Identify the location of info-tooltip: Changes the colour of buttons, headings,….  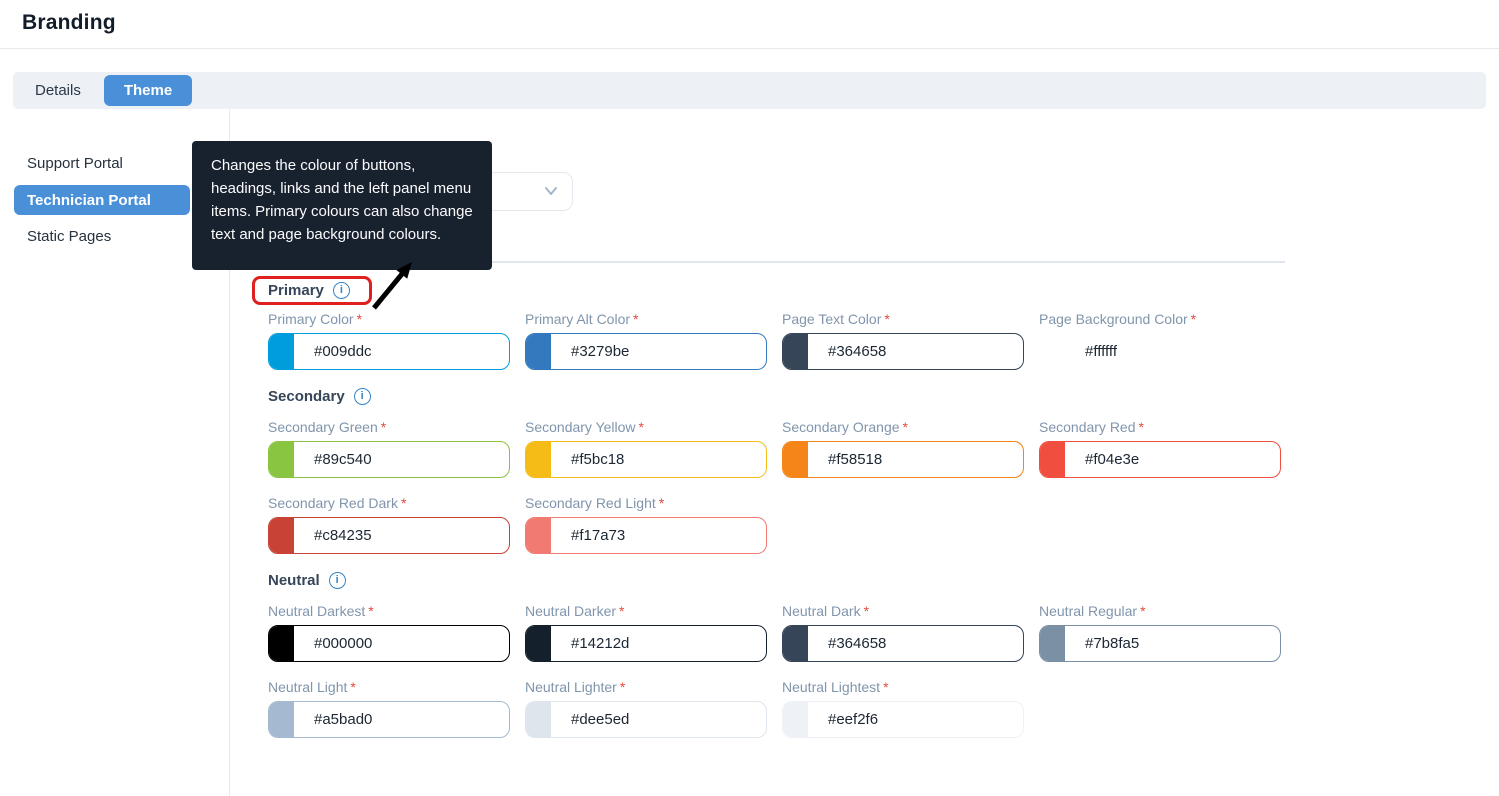
(342, 205).